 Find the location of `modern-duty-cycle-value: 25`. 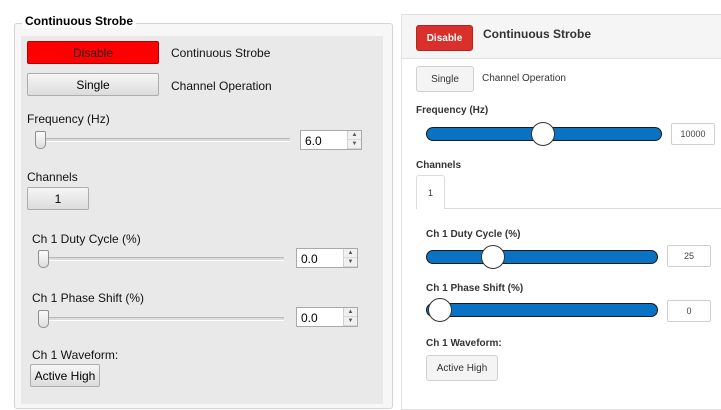

modern-duty-cycle-value: 25 is located at coordinates (689, 256).